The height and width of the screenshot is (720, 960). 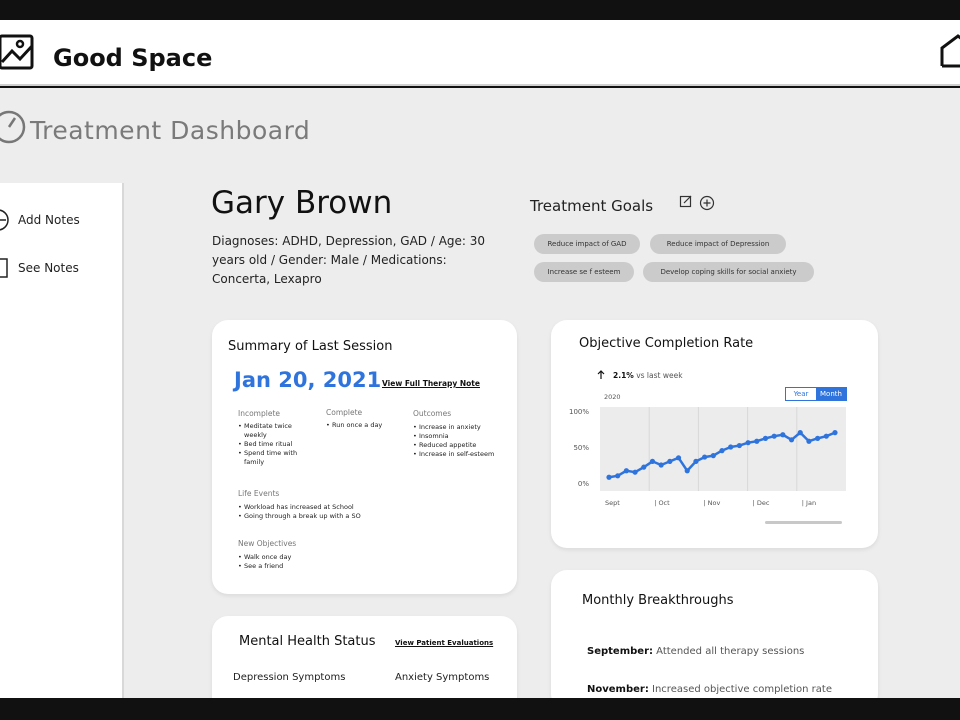 What do you see at coordinates (480, 53) in the screenshot?
I see `app-header: Good Space` at bounding box center [480, 53].